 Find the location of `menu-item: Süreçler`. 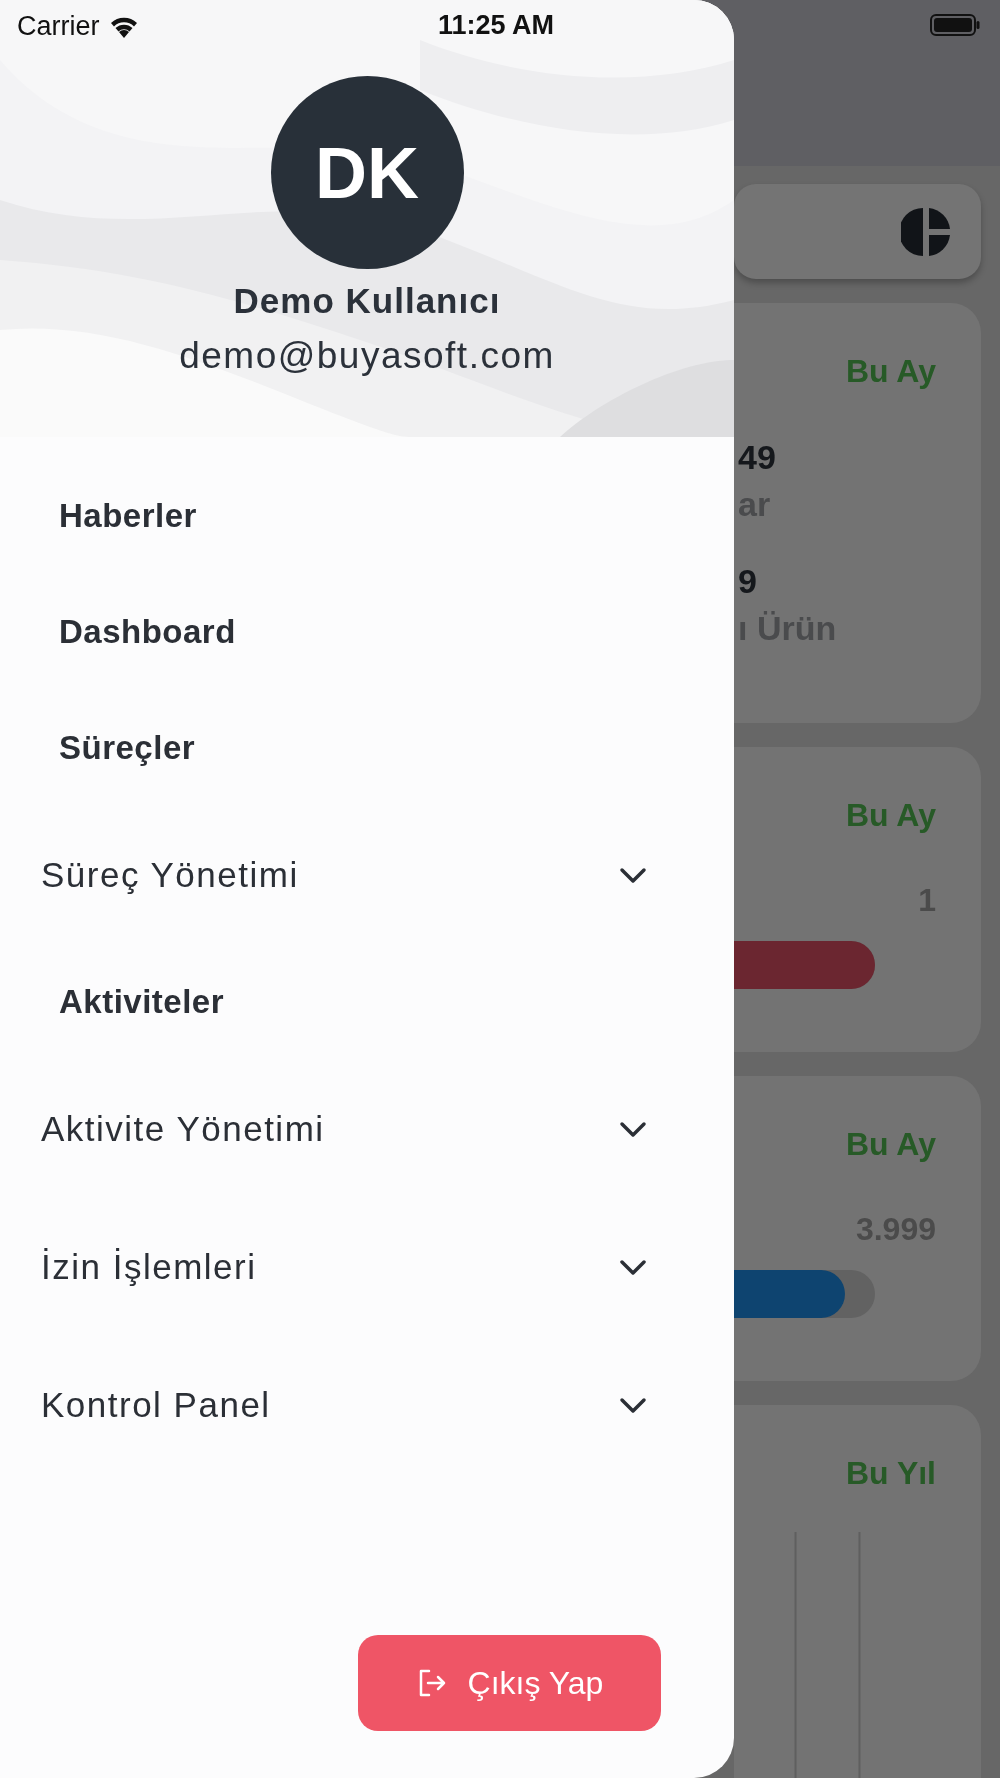

menu-item: Süreçler is located at coordinates (367, 748).